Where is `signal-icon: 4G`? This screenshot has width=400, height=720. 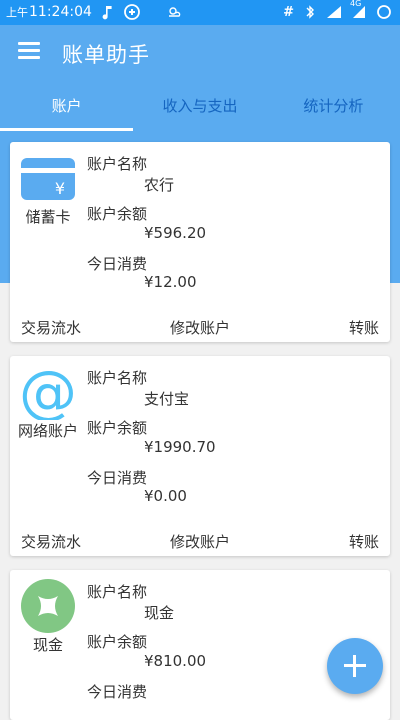 signal-icon: 4G is located at coordinates (359, 10).